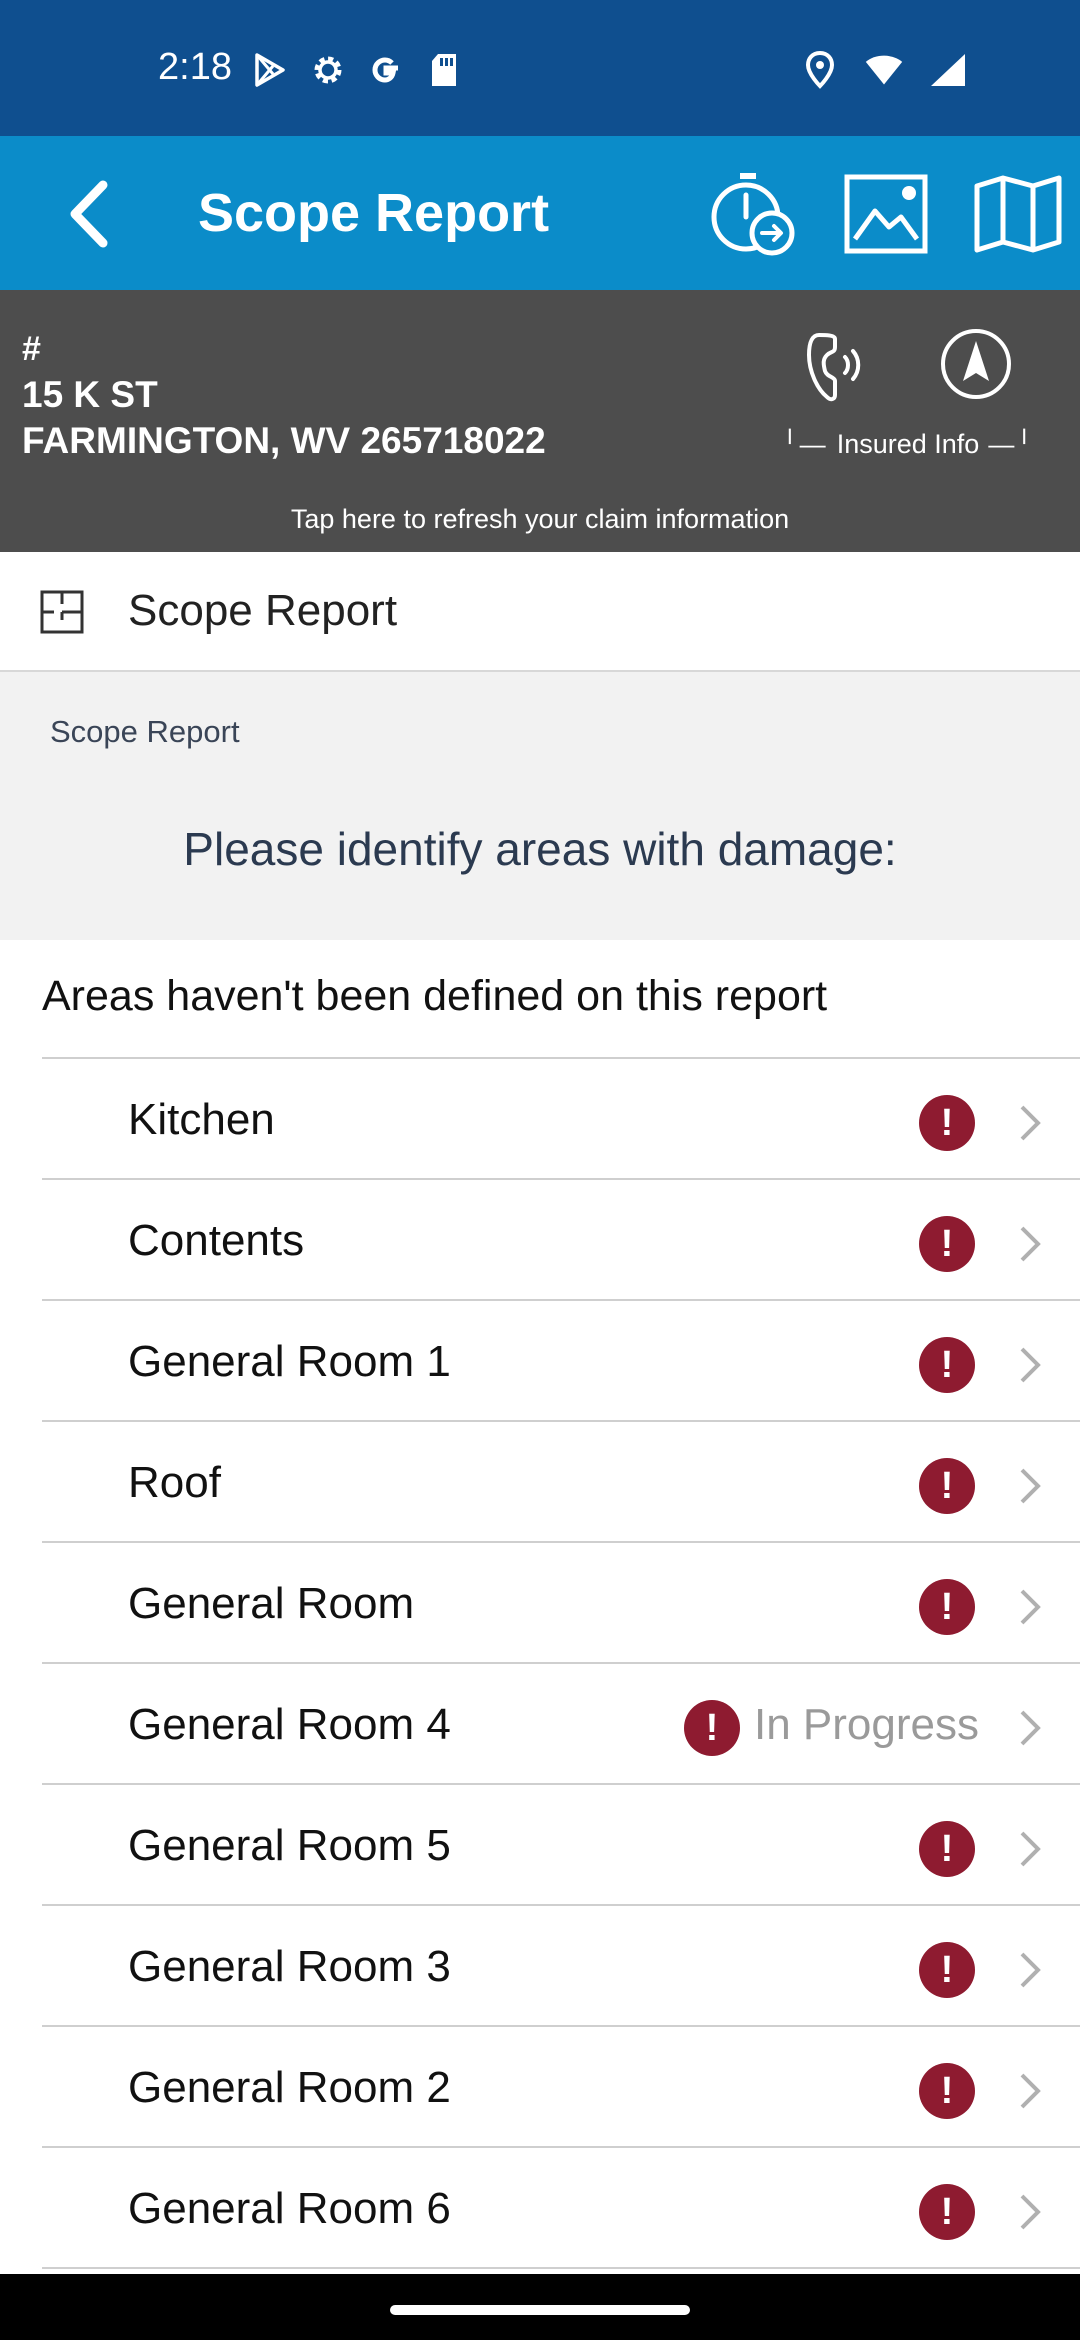 The height and width of the screenshot is (2340, 1080). Describe the element at coordinates (561, 1361) in the screenshot. I see `area-item-general-room-1: General Room 1 !` at that location.